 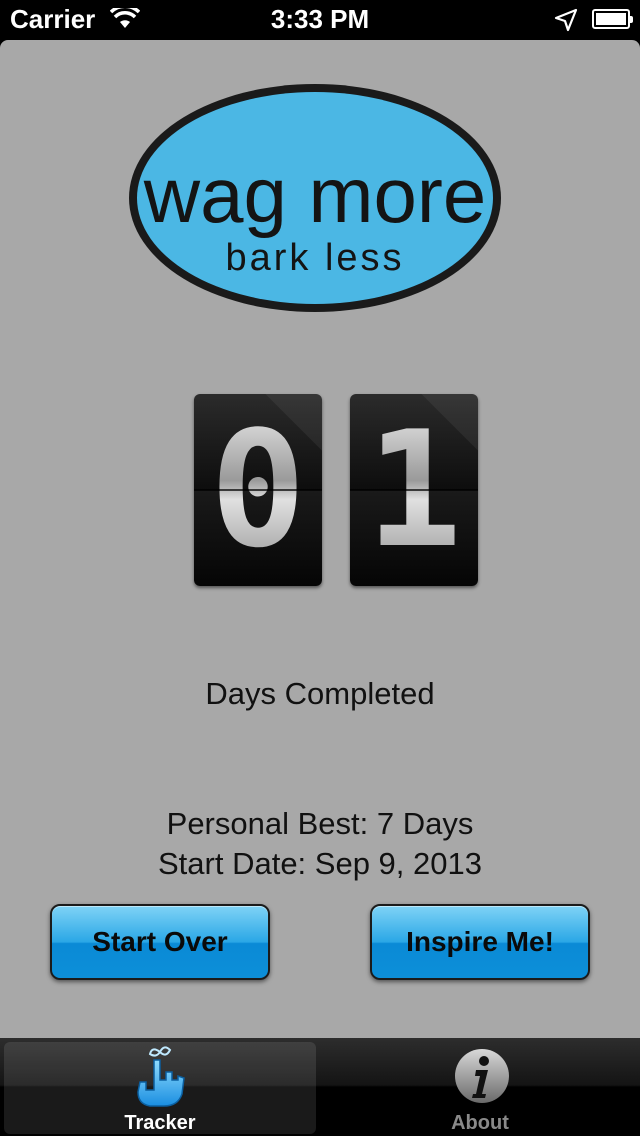 I want to click on flip-digit-ones: 1, so click(x=414, y=490).